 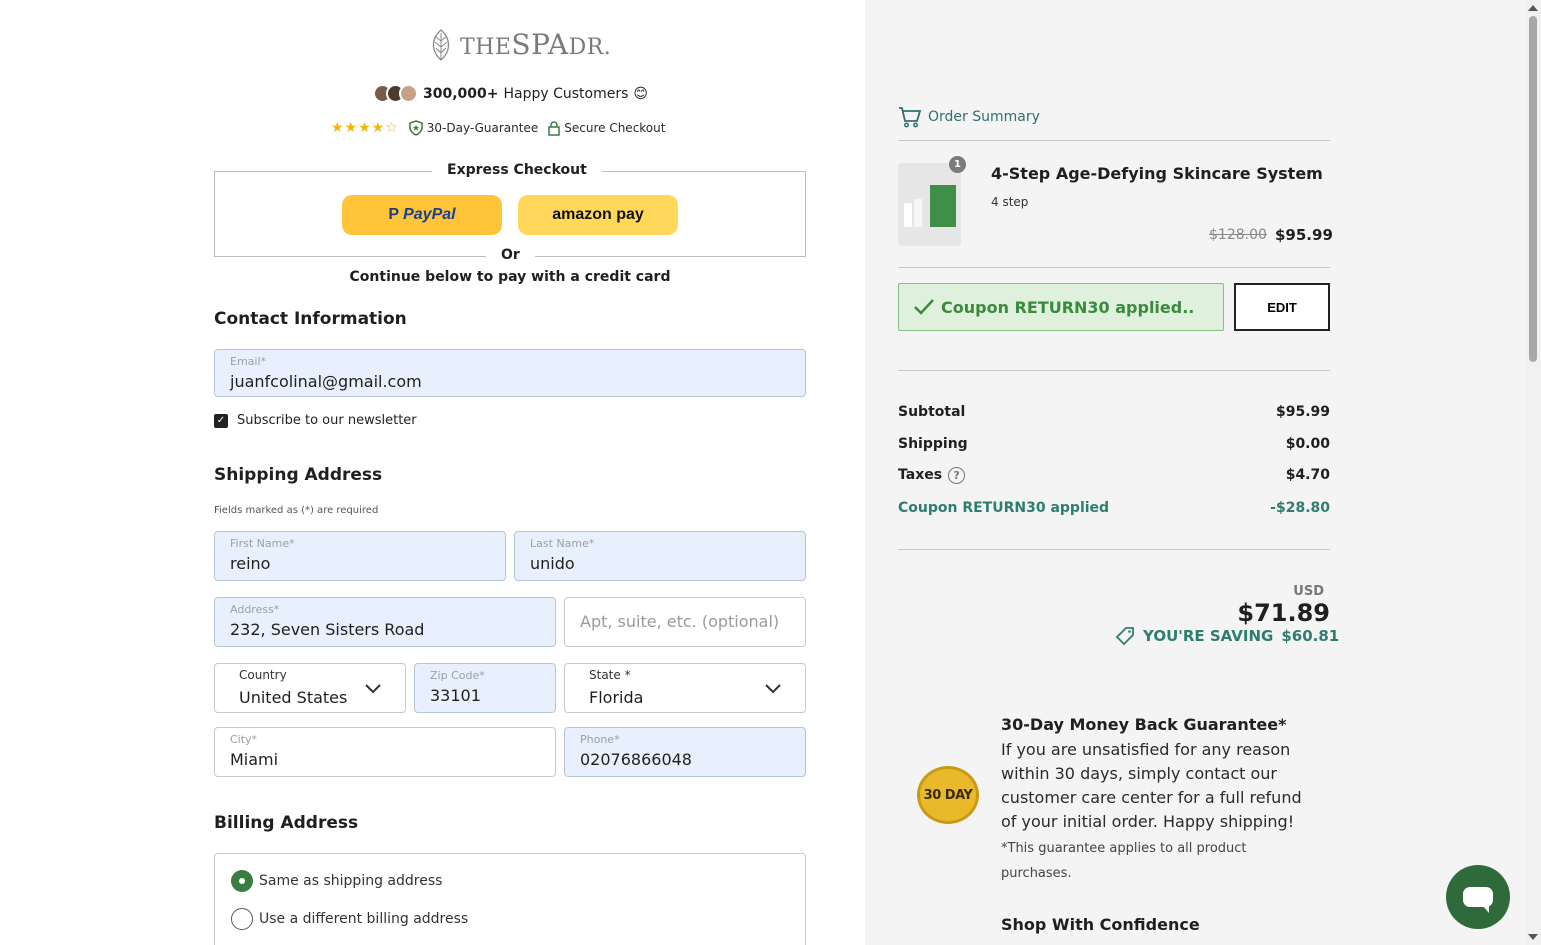 What do you see at coordinates (636, 759) in the screenshot?
I see `phone-value: 02076866048` at bounding box center [636, 759].